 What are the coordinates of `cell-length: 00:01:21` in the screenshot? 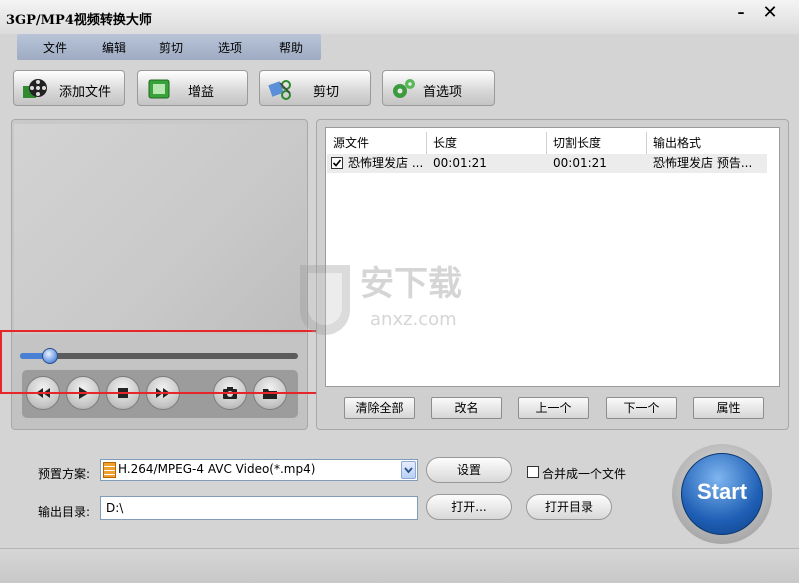 It's located at (460, 163).